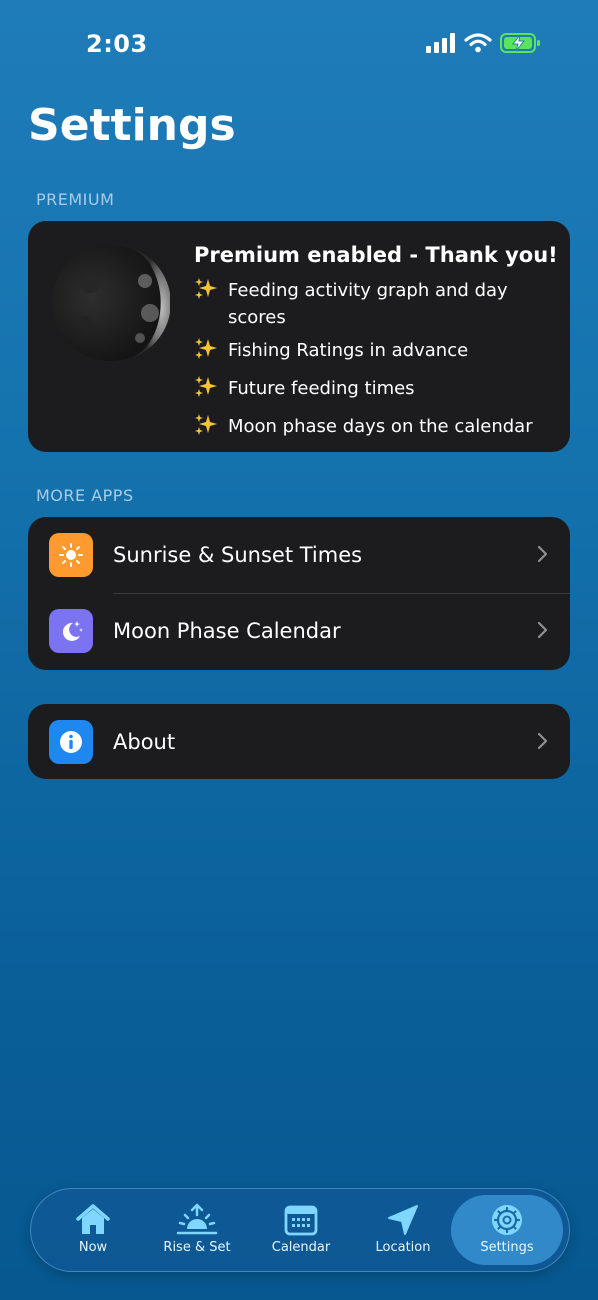 The image size is (598, 1300). Describe the element at coordinates (321, 388) in the screenshot. I see `premium-feature-text: Future feeding times` at that location.